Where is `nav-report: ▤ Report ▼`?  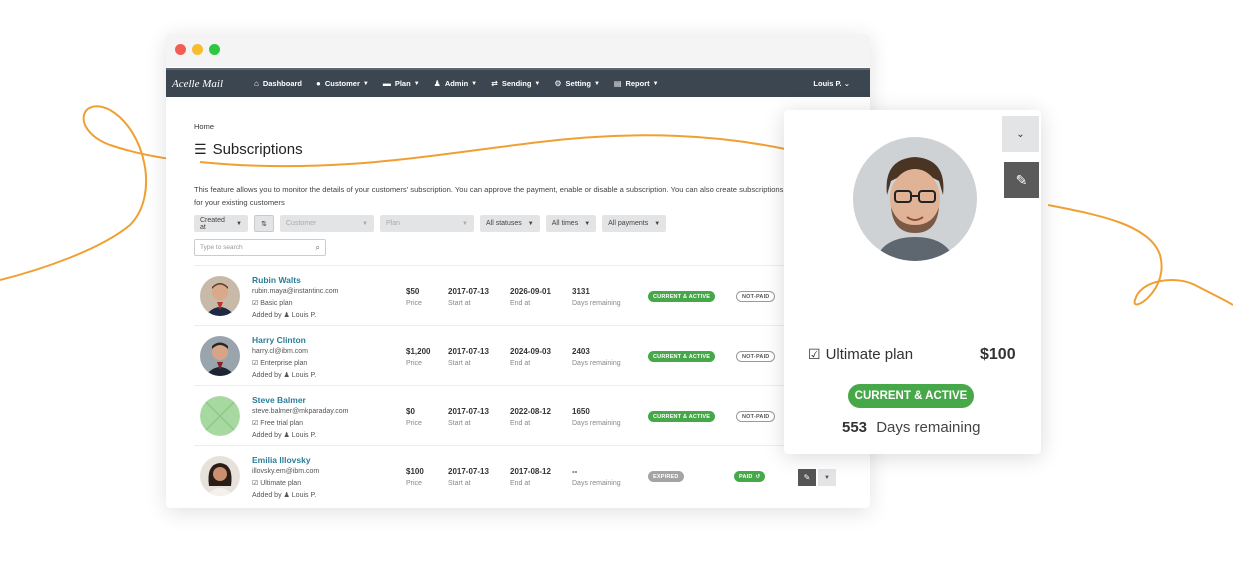 nav-report: ▤ Report ▼ is located at coordinates (636, 83).